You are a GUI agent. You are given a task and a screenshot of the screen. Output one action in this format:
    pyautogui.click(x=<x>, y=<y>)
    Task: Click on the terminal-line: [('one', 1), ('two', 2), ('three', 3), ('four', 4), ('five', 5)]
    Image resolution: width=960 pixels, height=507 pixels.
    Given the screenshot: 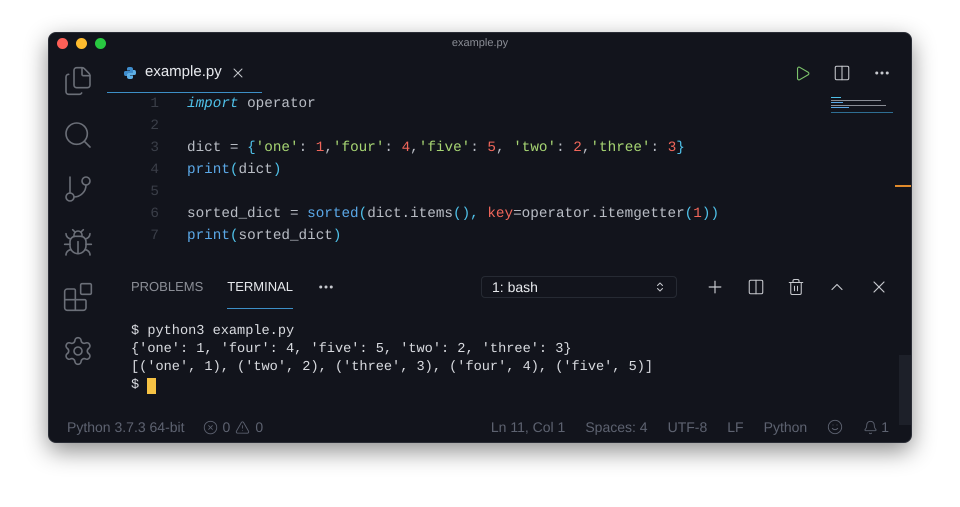 What is the action you would take?
    pyautogui.click(x=392, y=367)
    